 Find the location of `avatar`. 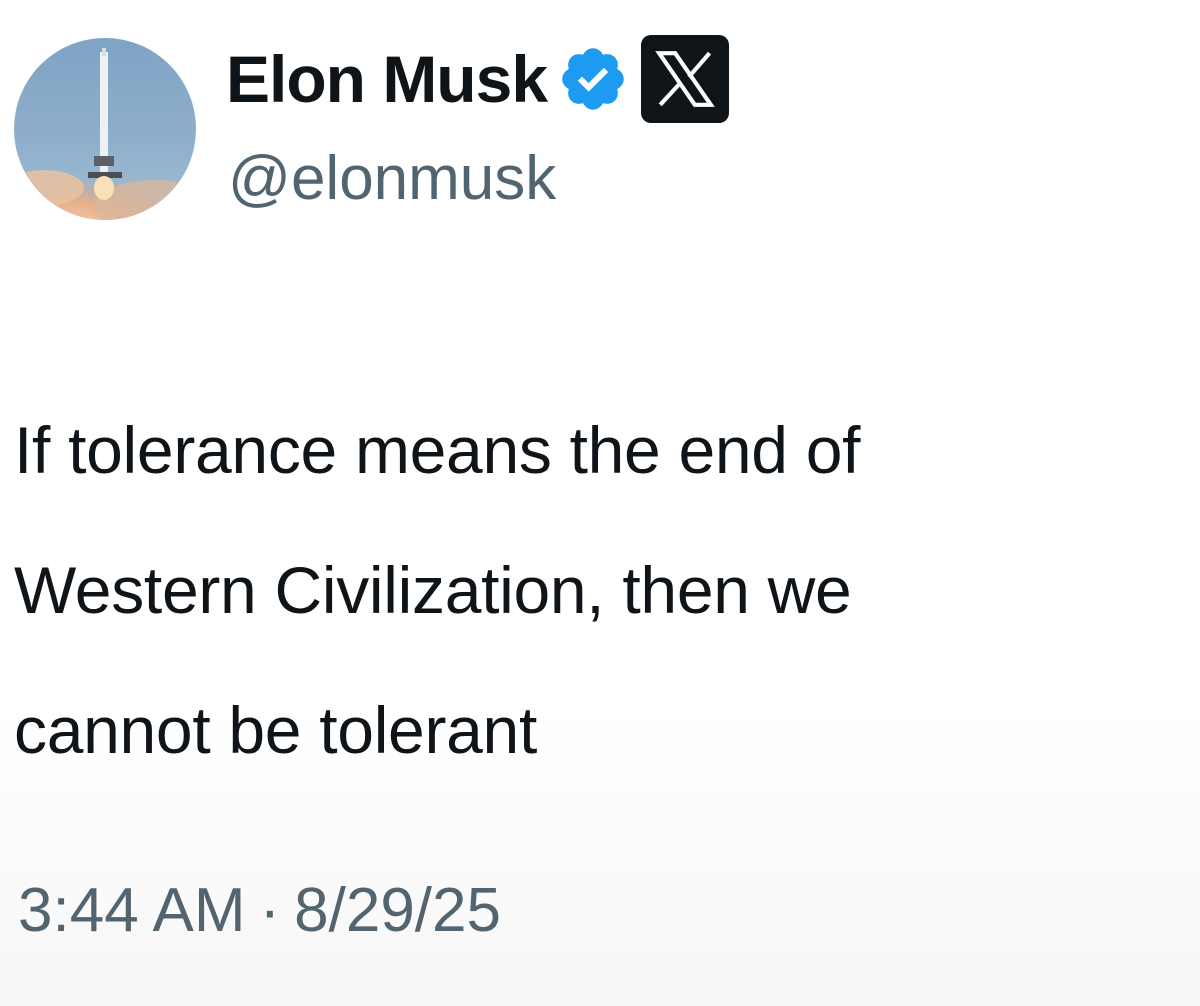

avatar is located at coordinates (105, 129).